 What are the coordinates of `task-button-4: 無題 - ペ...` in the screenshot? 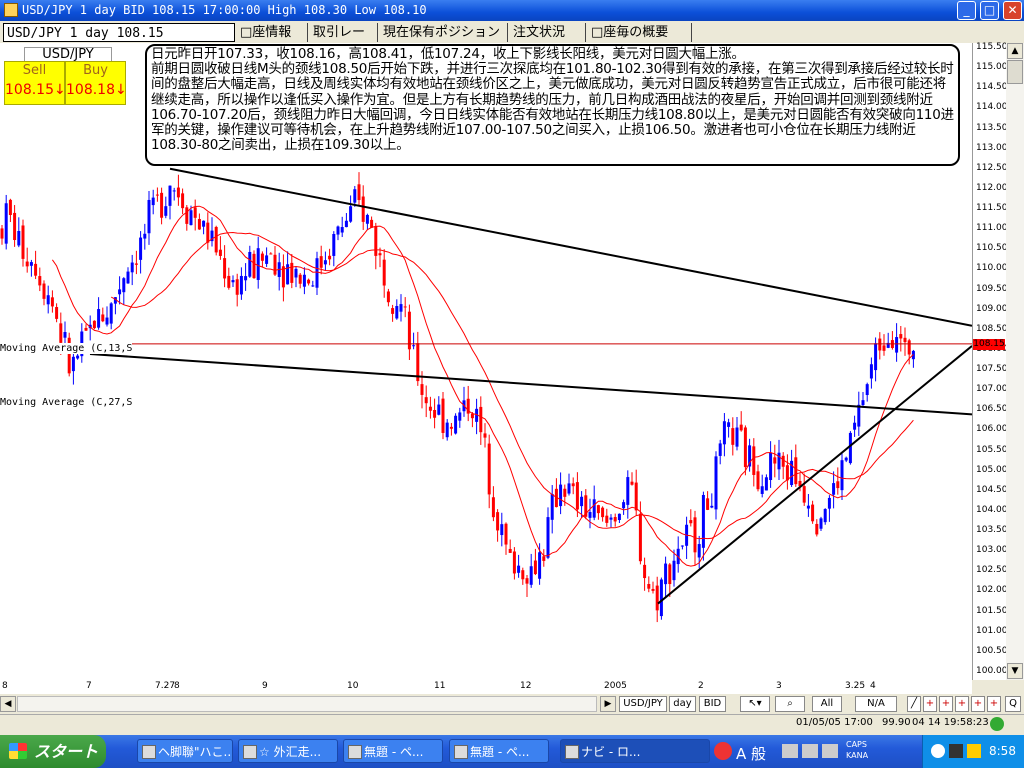 It's located at (499, 751).